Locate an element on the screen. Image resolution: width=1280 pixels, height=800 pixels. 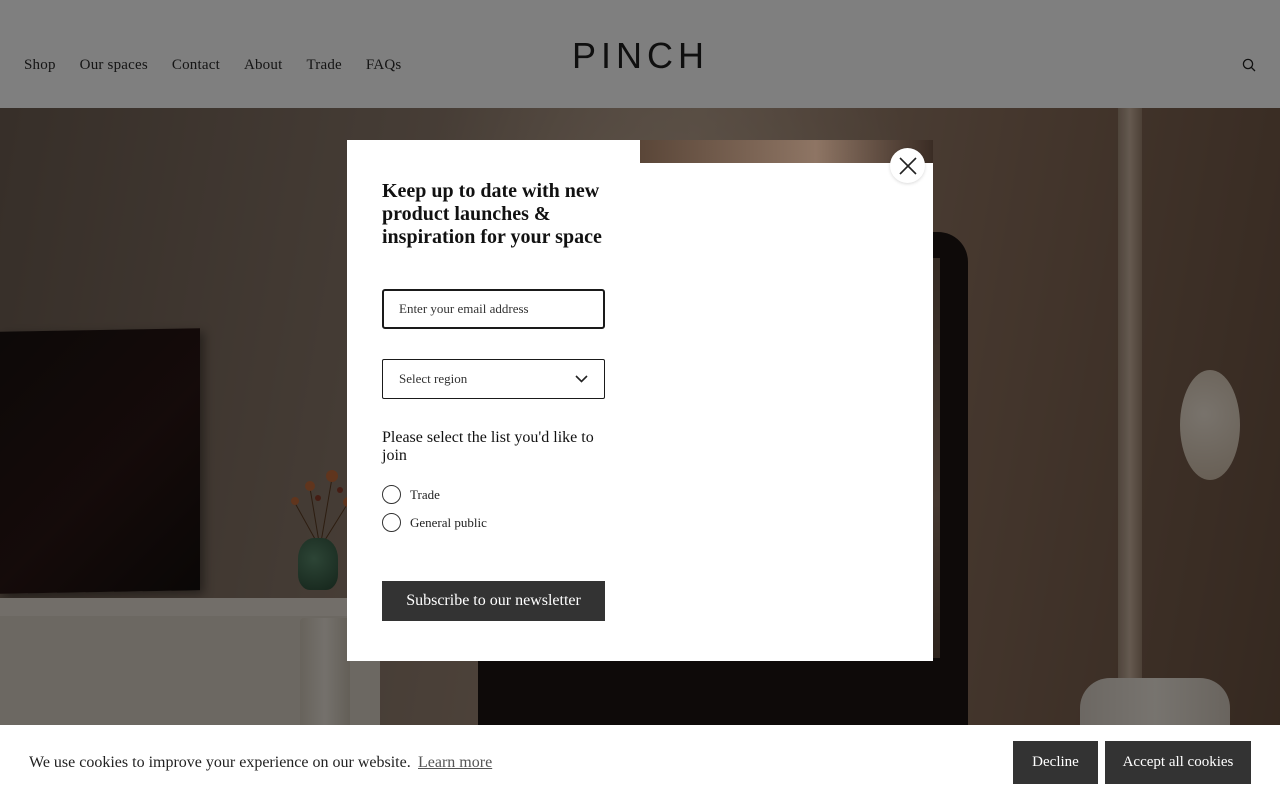
region-select-label: Select region is located at coordinates (433, 378).